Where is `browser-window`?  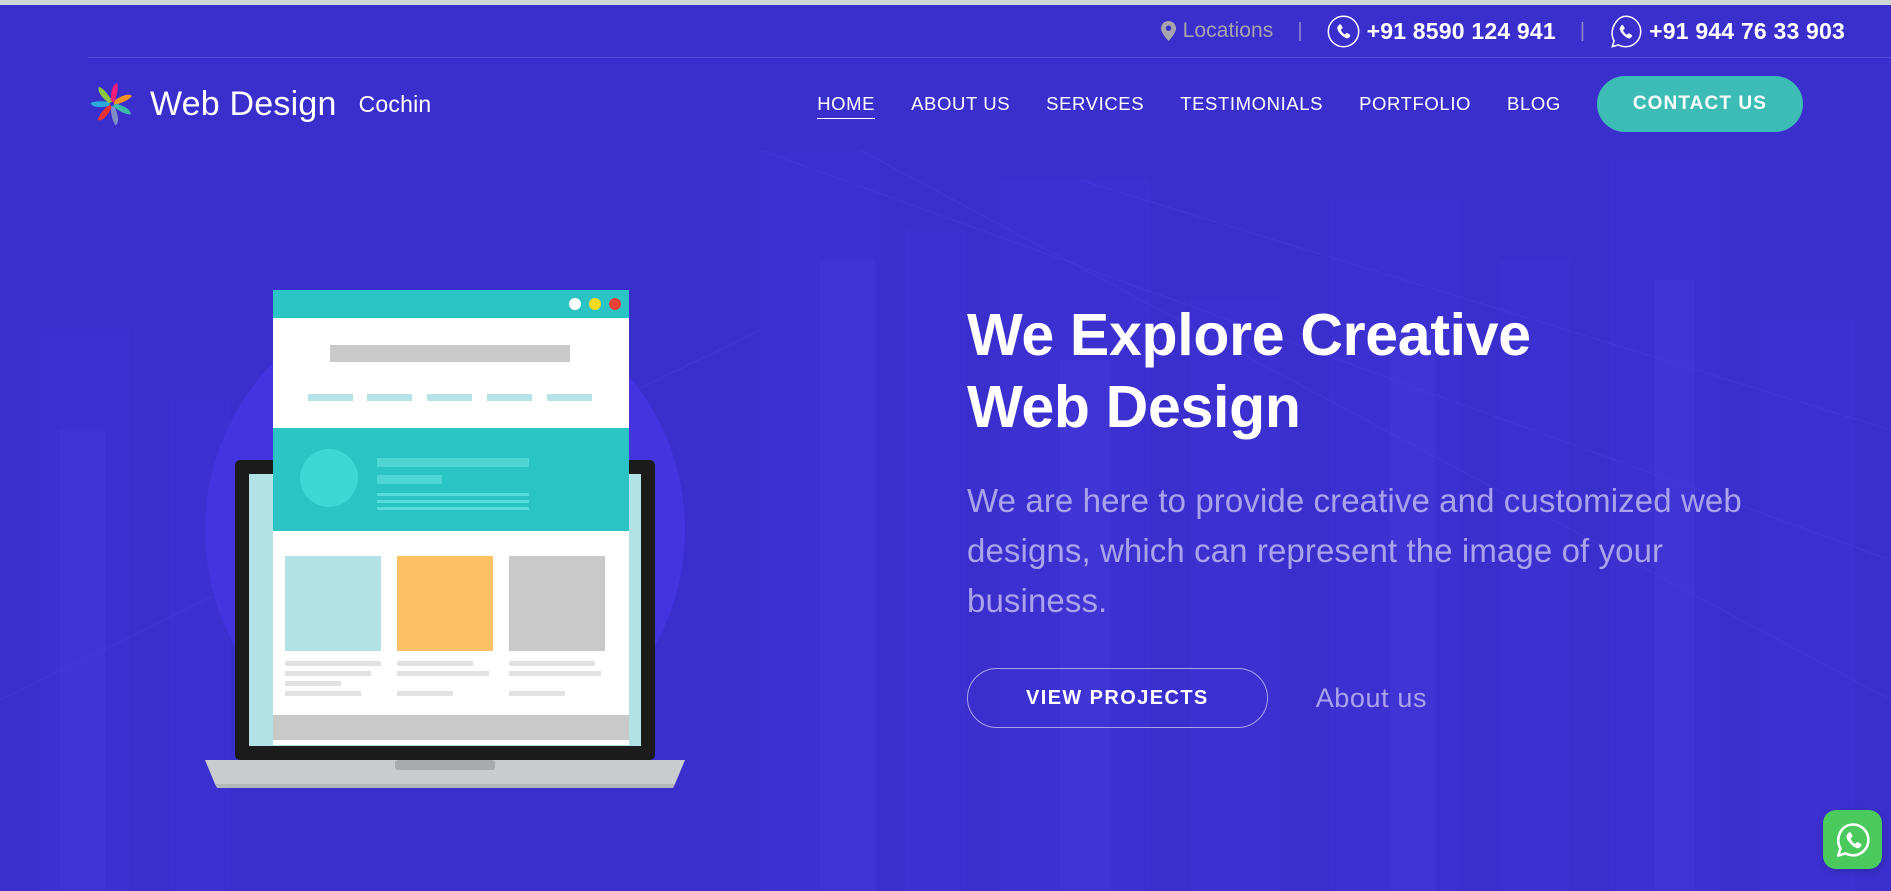 browser-window is located at coordinates (451, 517).